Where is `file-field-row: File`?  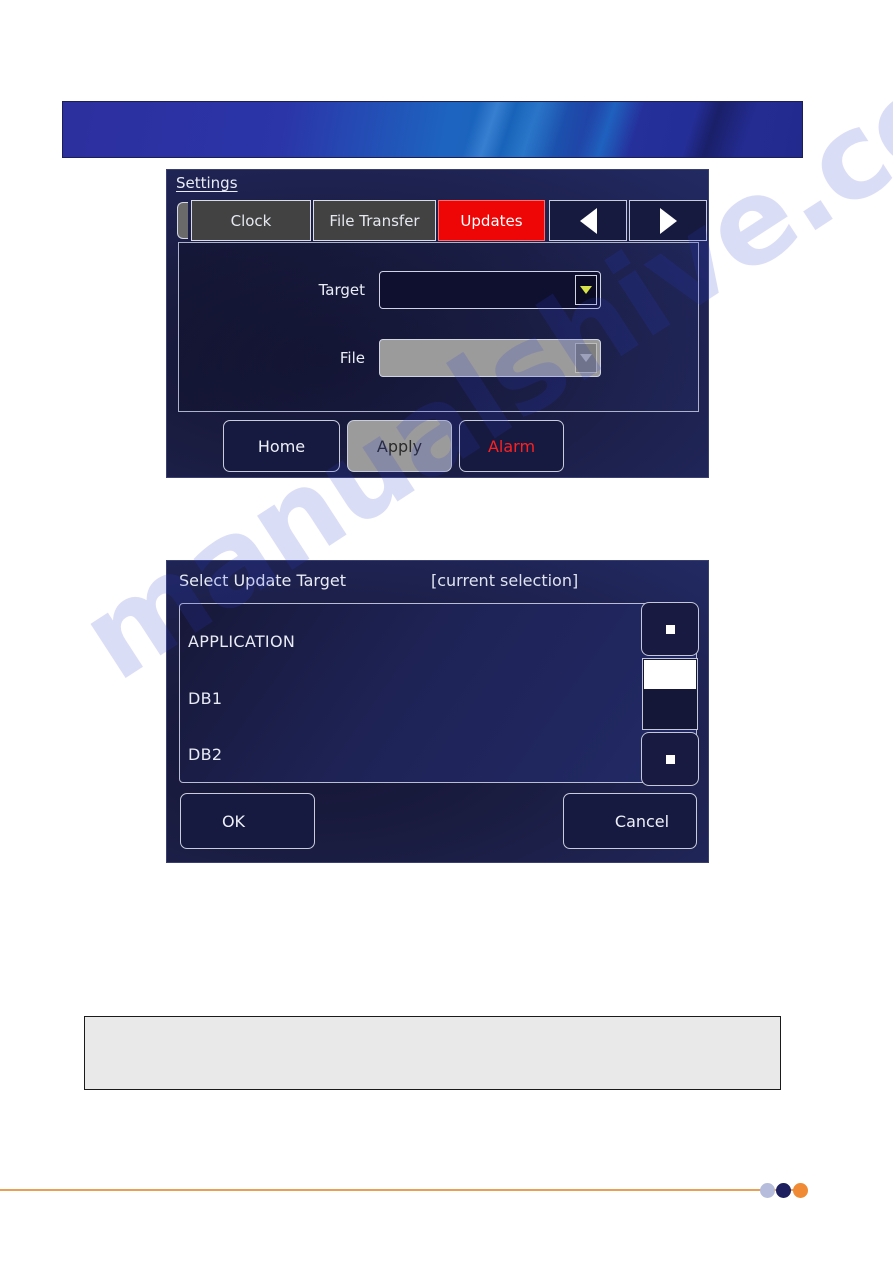 file-field-row: File is located at coordinates (438, 358).